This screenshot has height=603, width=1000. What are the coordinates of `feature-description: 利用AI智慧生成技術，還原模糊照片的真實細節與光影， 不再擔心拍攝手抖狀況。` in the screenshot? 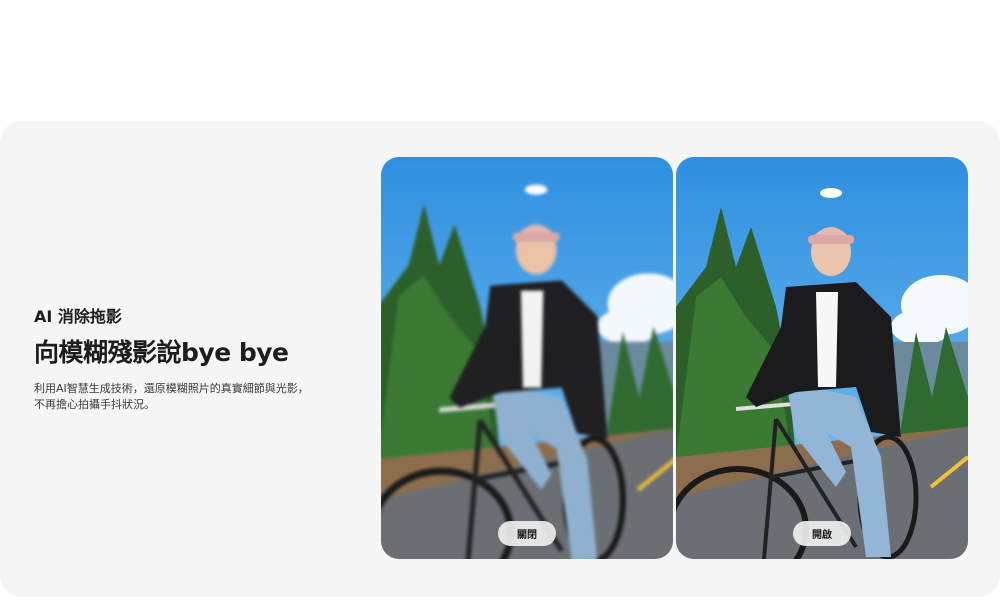 It's located at (194, 397).